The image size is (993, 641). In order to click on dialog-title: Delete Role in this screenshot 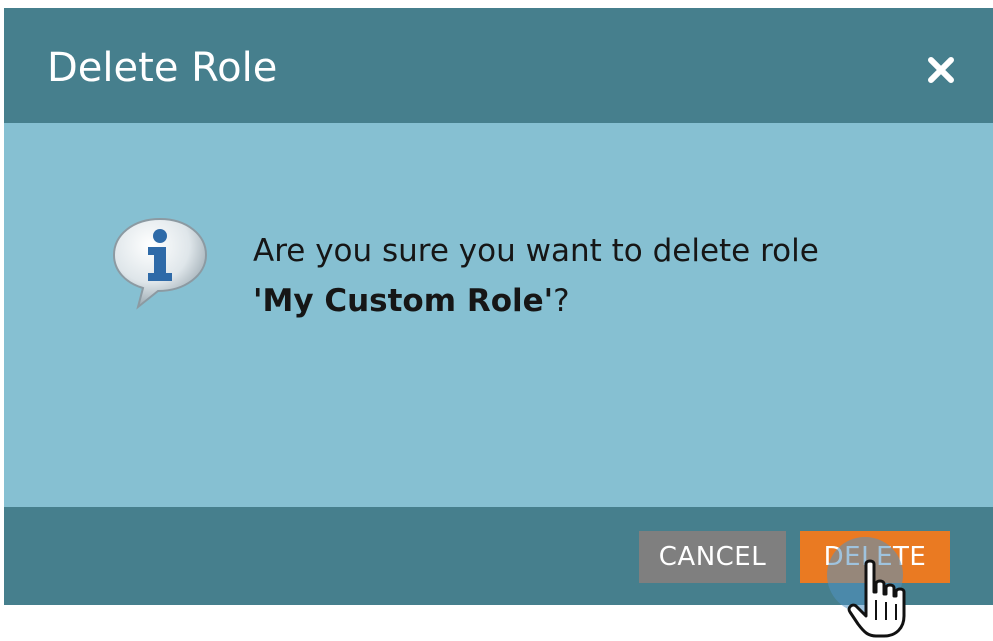, I will do `click(162, 68)`.